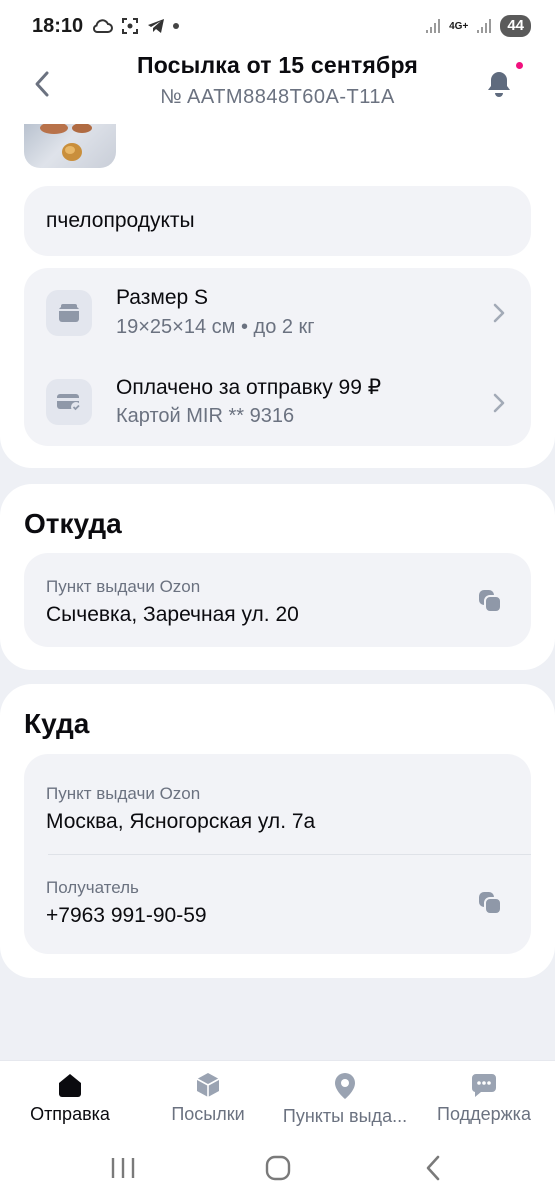 This screenshot has width=555, height=1200. Describe the element at coordinates (215, 327) in the screenshot. I see `size-subtitle: 19×25×14 см • до 2 кг` at that location.